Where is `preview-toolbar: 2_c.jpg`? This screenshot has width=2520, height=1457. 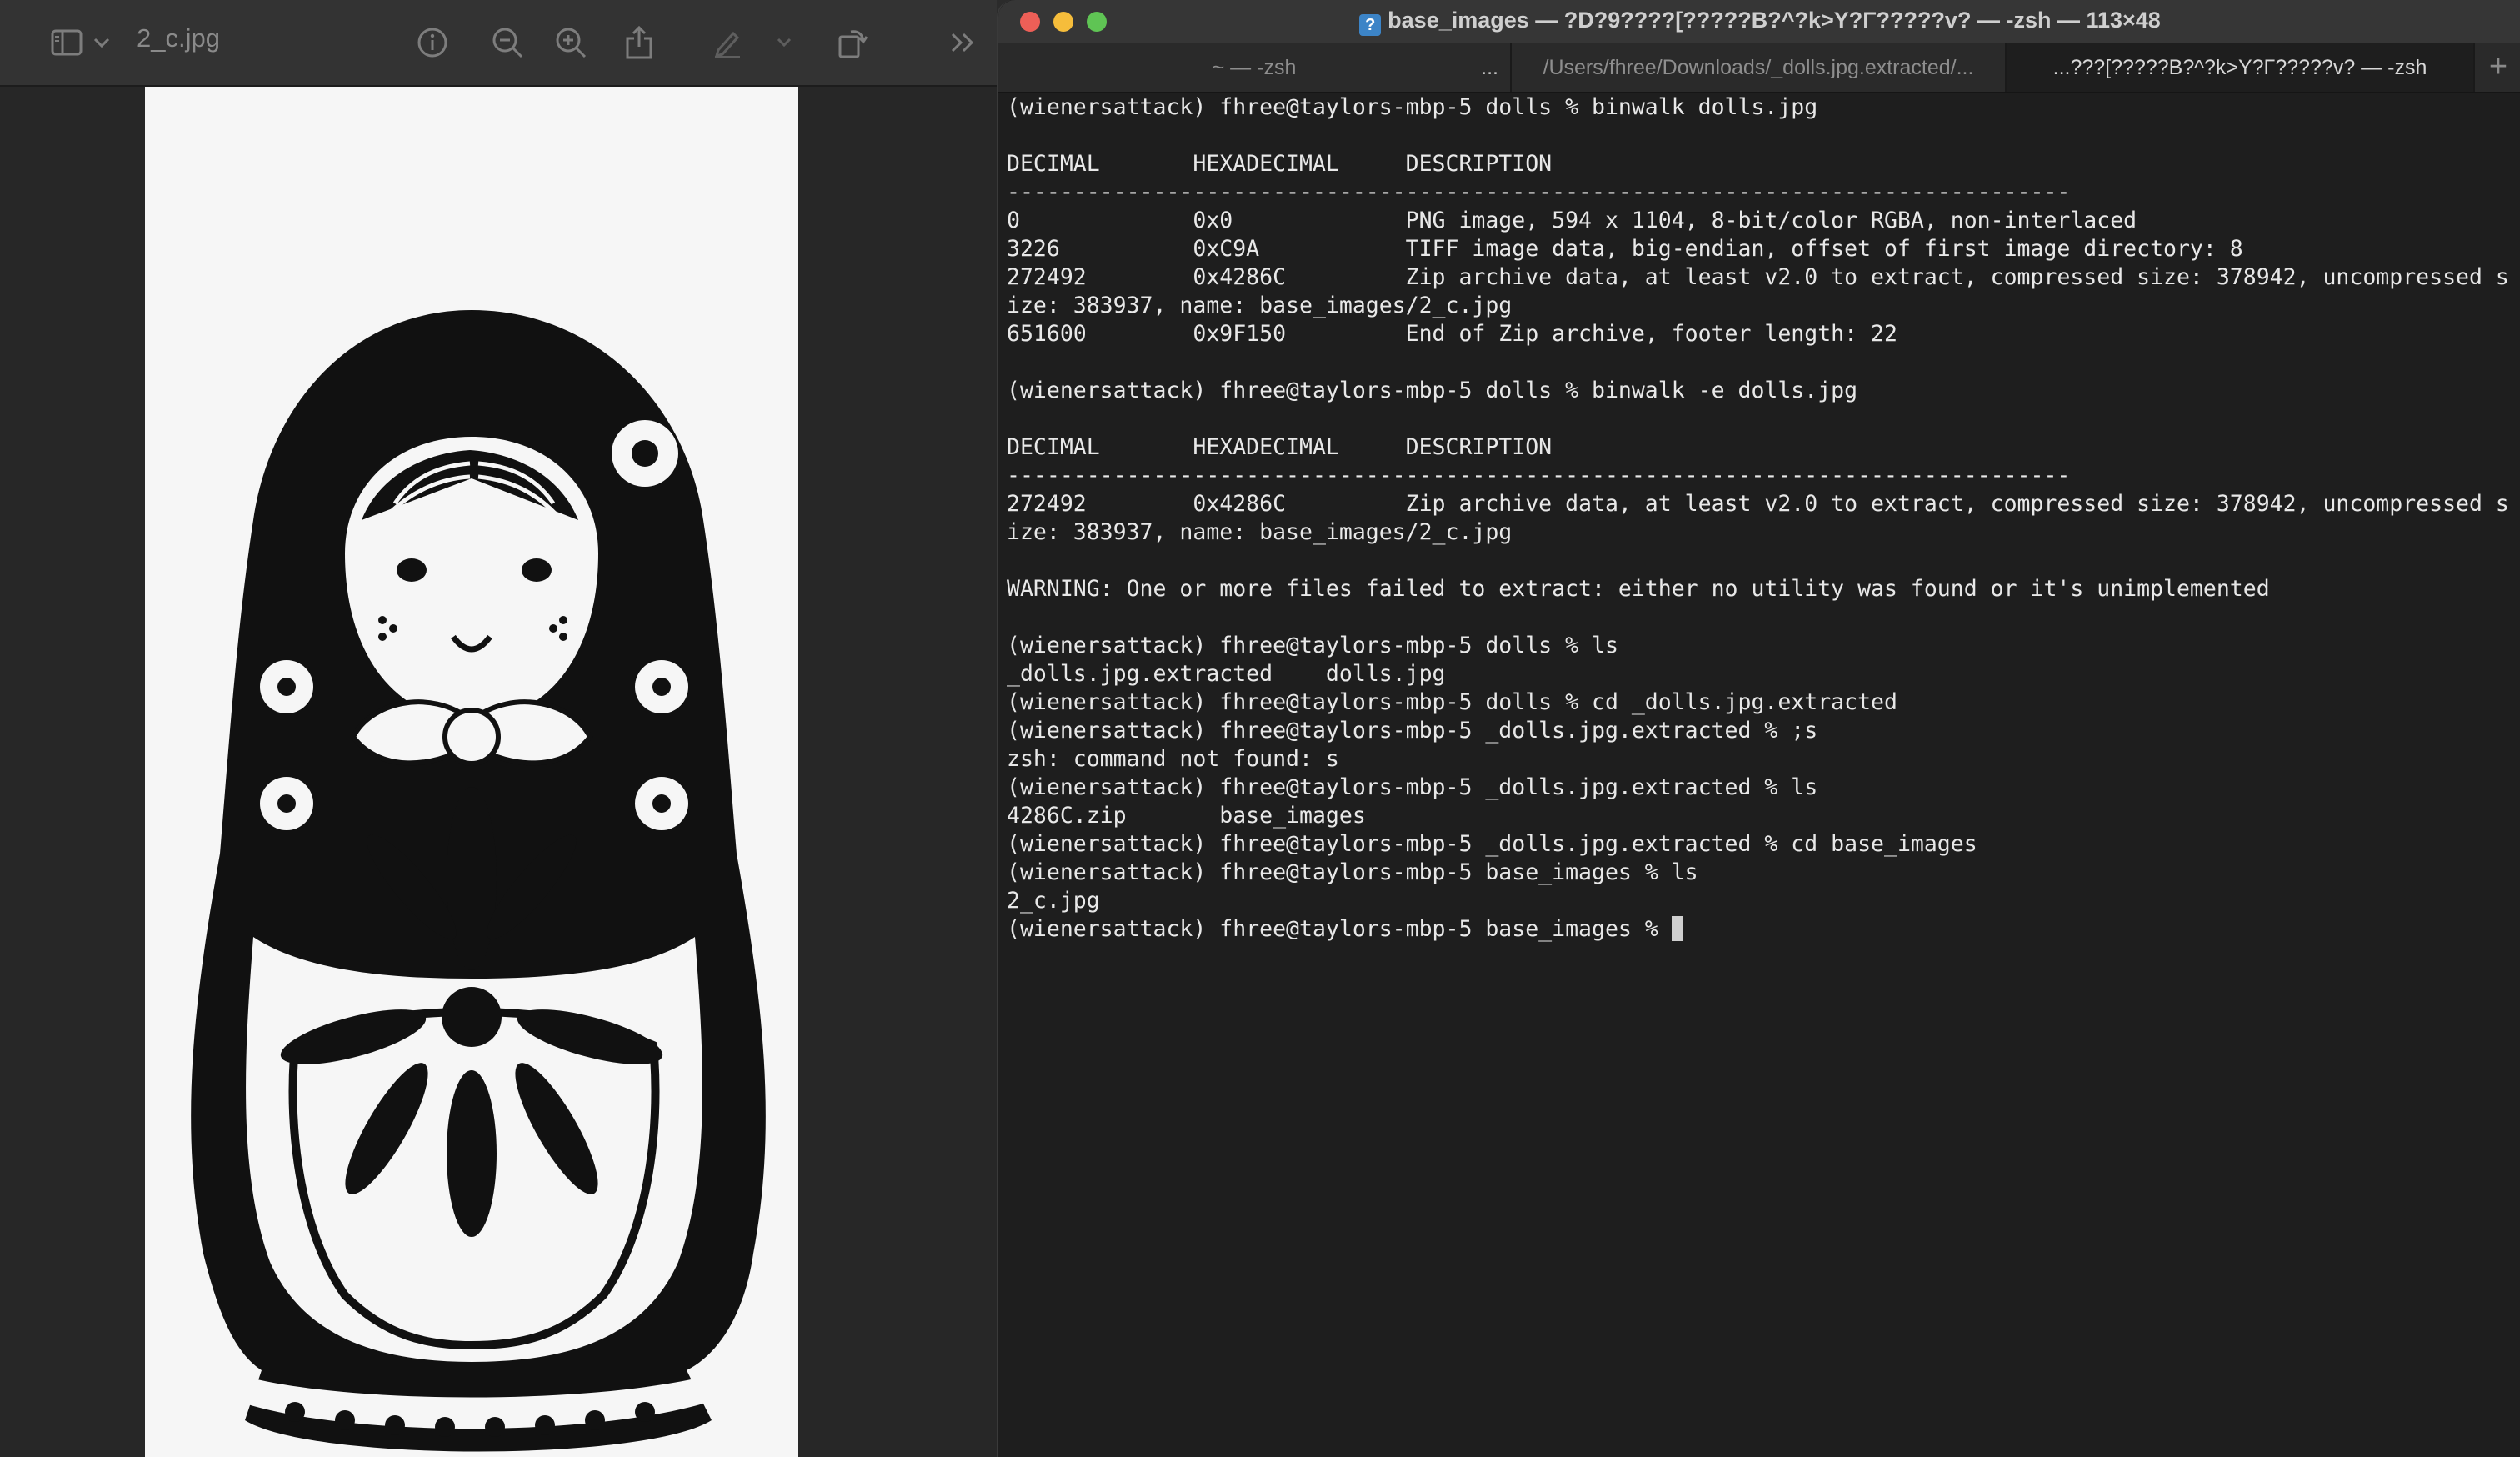 preview-toolbar: 2_c.jpg is located at coordinates (498, 43).